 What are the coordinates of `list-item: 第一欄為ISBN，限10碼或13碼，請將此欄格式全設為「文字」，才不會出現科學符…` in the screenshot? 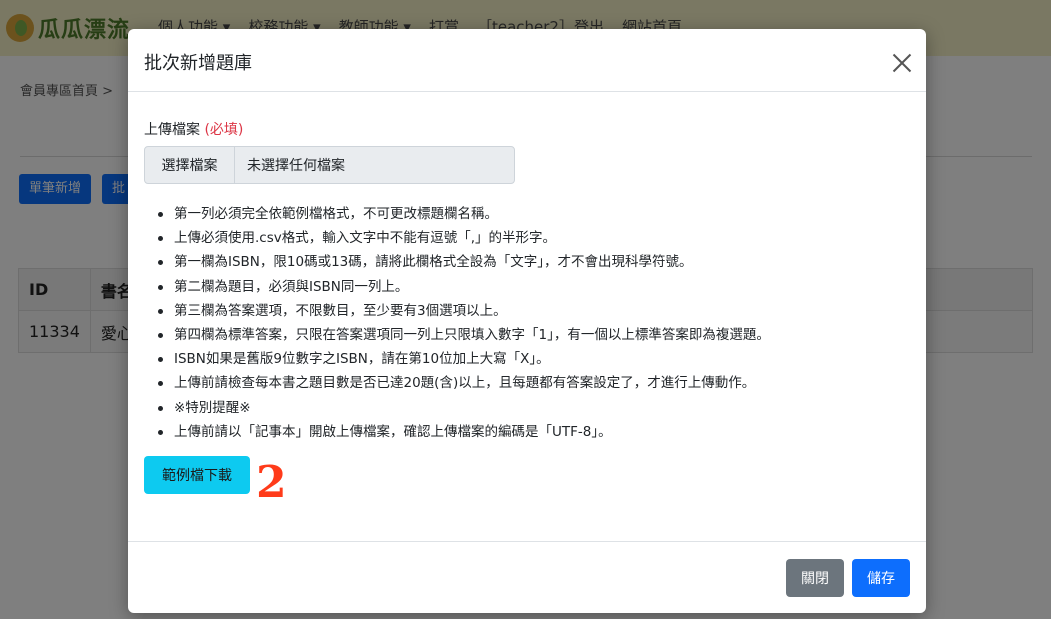 It's located at (533, 262).